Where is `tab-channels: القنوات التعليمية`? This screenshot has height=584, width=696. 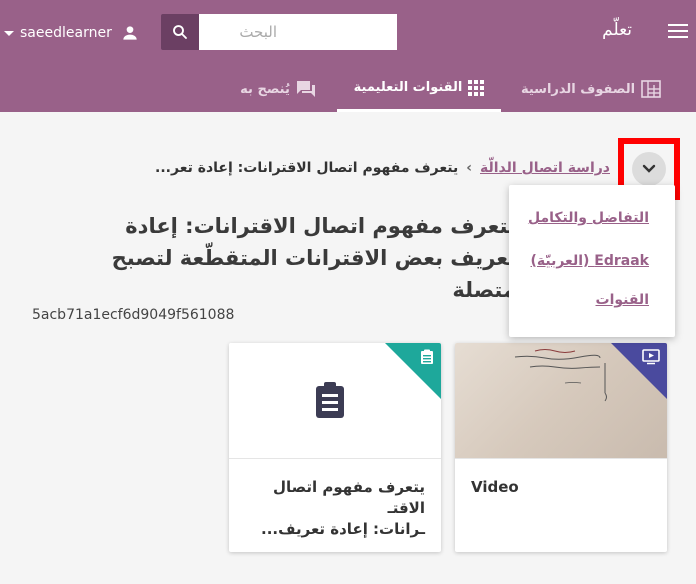
tab-channels: القنوات التعليمية is located at coordinates (419, 89).